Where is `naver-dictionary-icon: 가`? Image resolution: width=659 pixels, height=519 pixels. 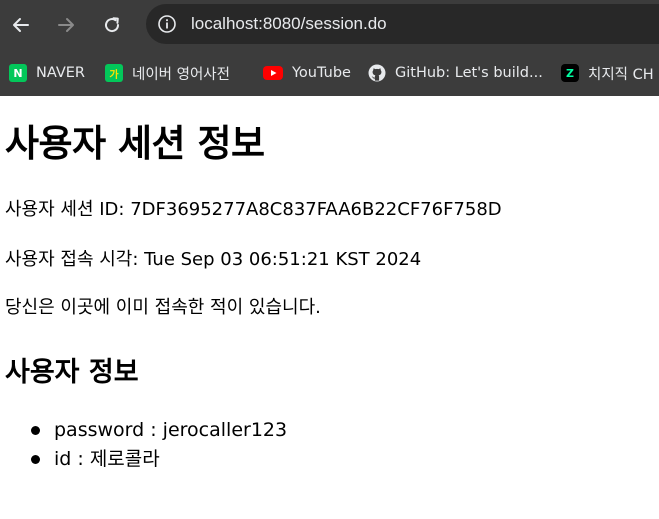
naver-dictionary-icon: 가 is located at coordinates (114, 73).